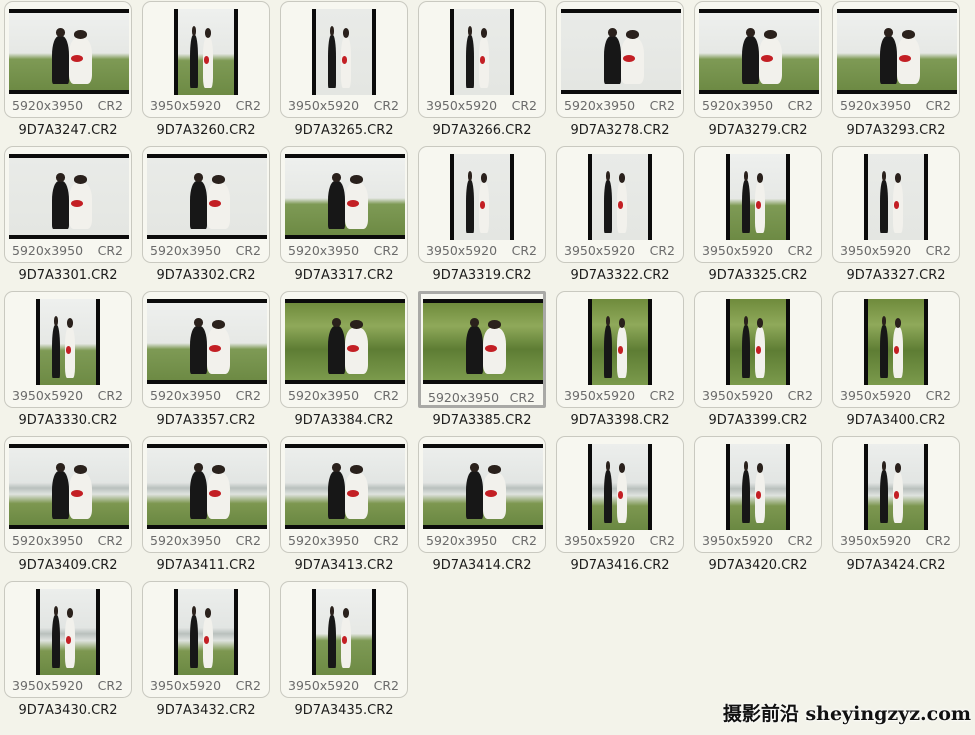  Describe the element at coordinates (206, 566) in the screenshot. I see `file-name-label: 9D7A3411.CR2` at that location.